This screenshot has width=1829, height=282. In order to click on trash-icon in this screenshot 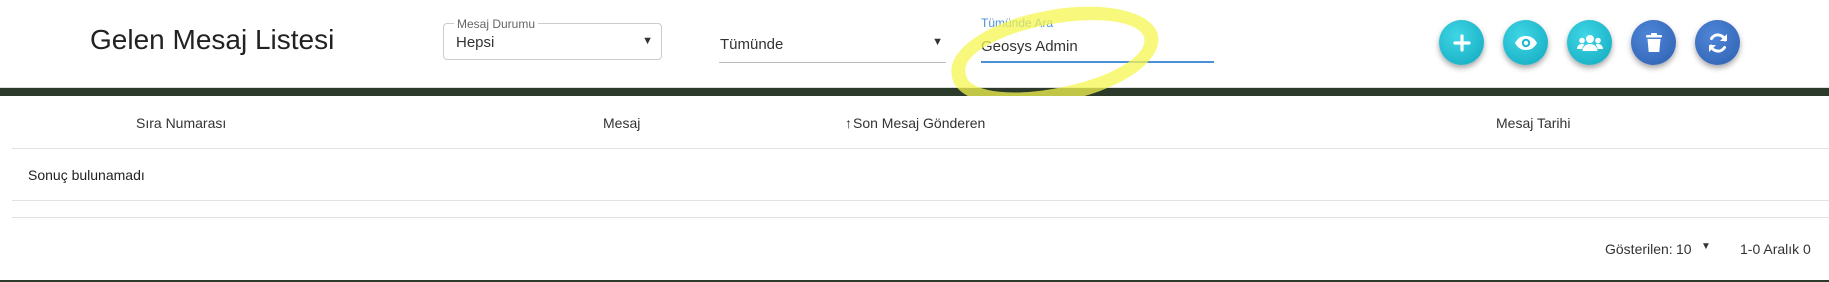, I will do `click(1653, 42)`.